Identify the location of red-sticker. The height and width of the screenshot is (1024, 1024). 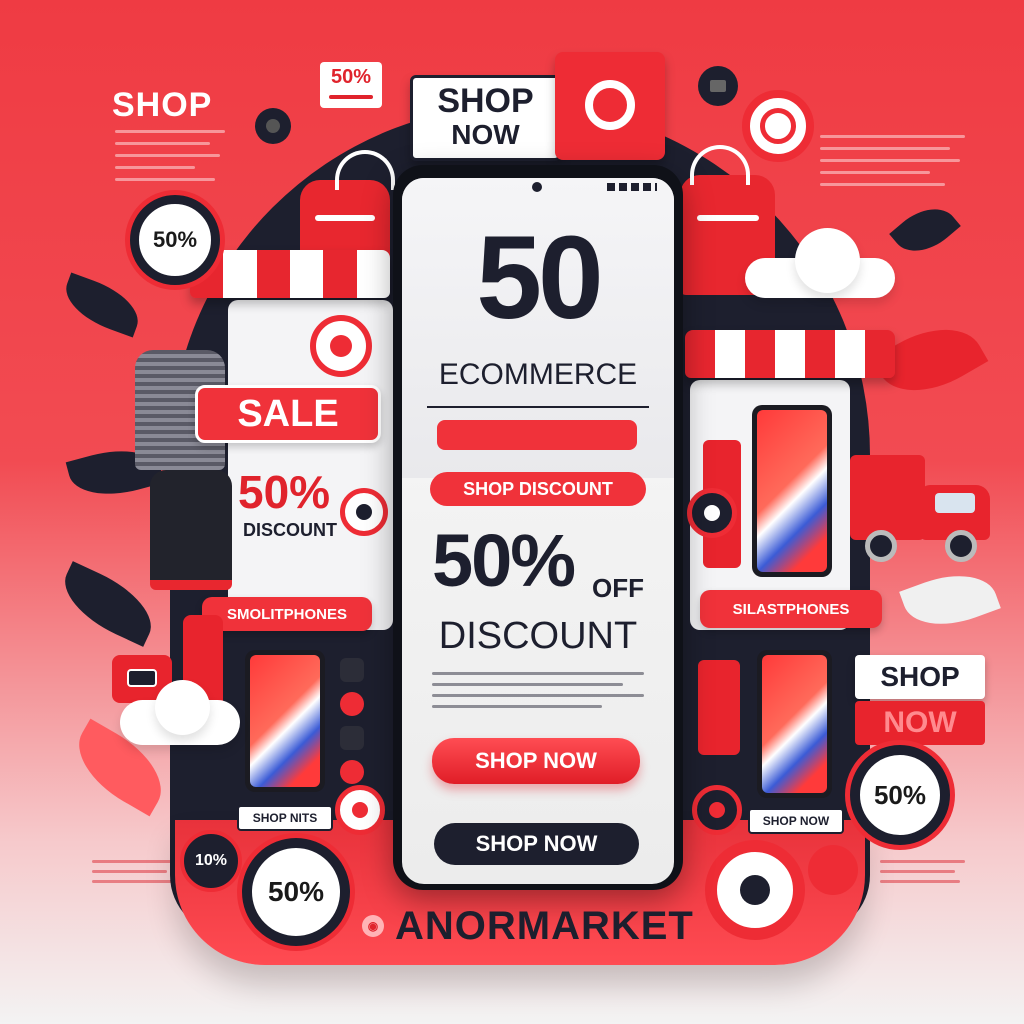
(833, 870).